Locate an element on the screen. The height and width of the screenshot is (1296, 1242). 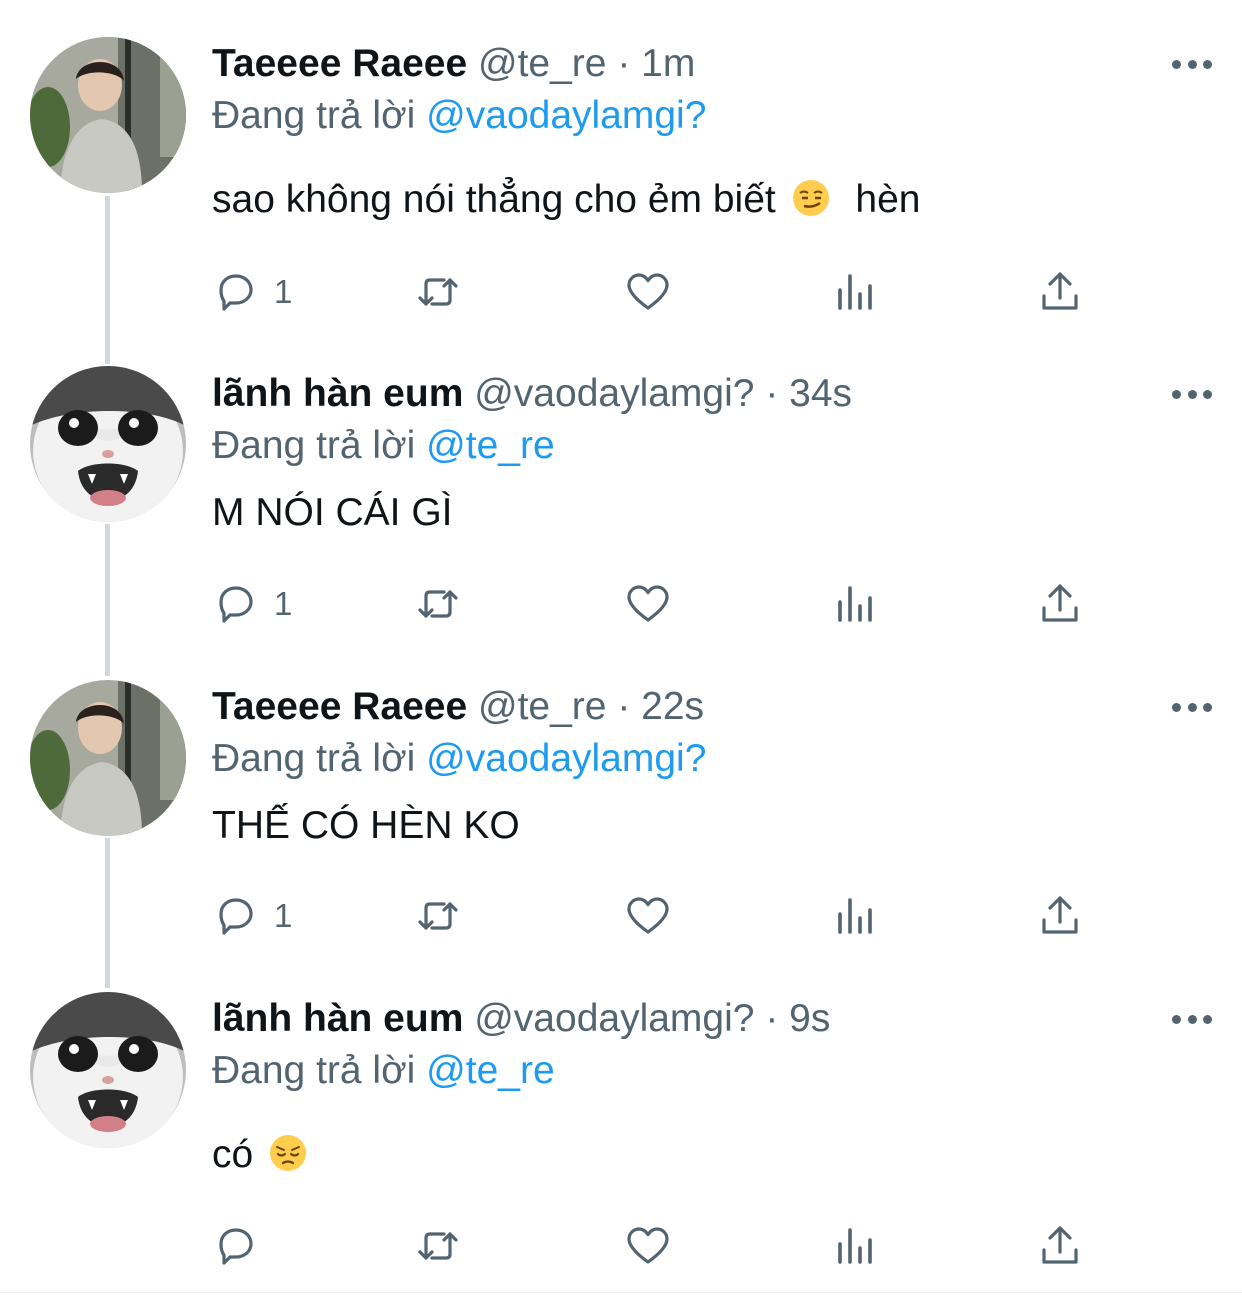
reply-button is located at coordinates (243, 1246).